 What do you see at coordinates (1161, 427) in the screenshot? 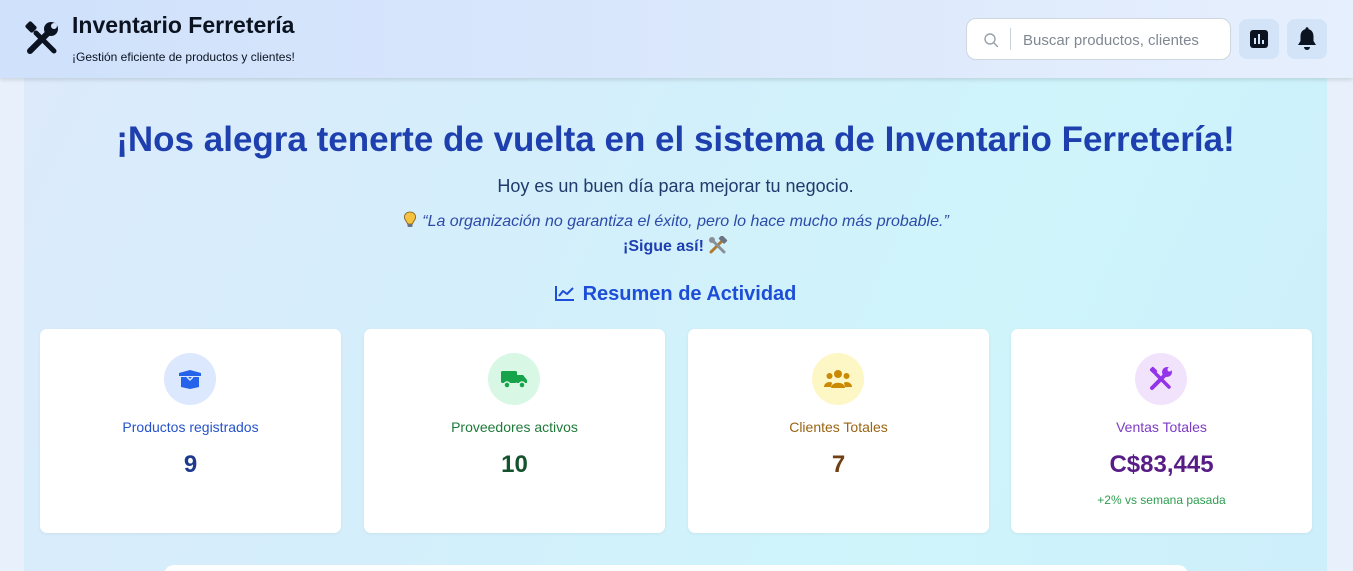
I see `card-label: Ventas Totales` at bounding box center [1161, 427].